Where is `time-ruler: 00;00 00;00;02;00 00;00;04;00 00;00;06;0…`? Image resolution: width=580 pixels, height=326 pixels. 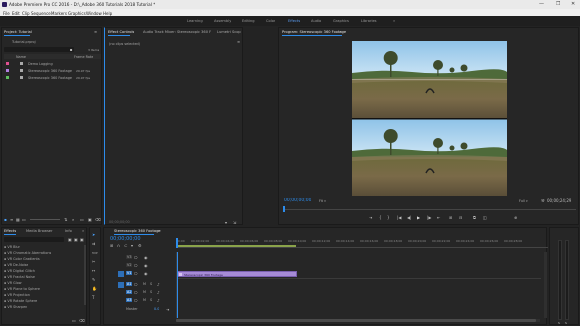
time-ruler: 00;00 00;00;02;00 00;00;04;00 00;00;06;0… is located at coordinates (362, 243).